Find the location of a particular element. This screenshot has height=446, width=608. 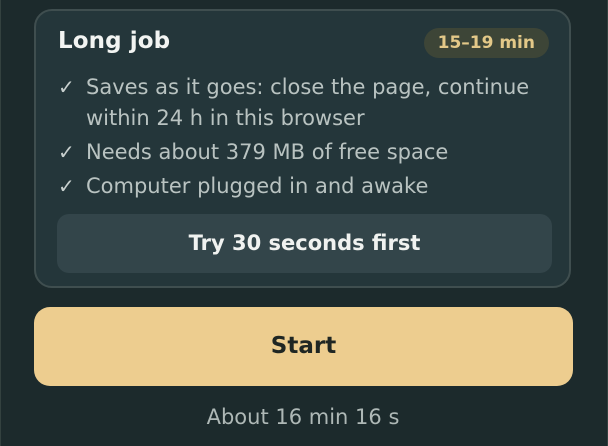

list-item: ✓ Needs about 379 MB of free space is located at coordinates (303, 152).